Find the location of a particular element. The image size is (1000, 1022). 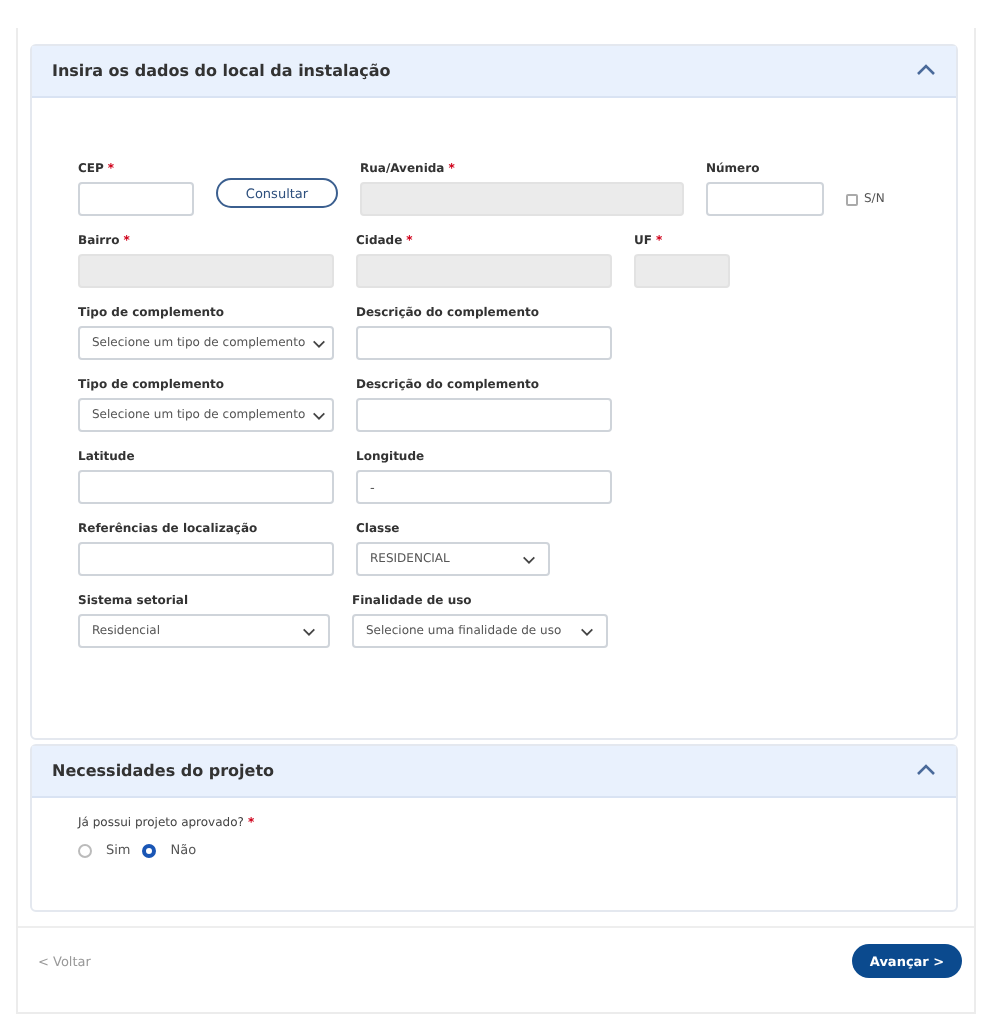

checkbox is located at coordinates (852, 199).